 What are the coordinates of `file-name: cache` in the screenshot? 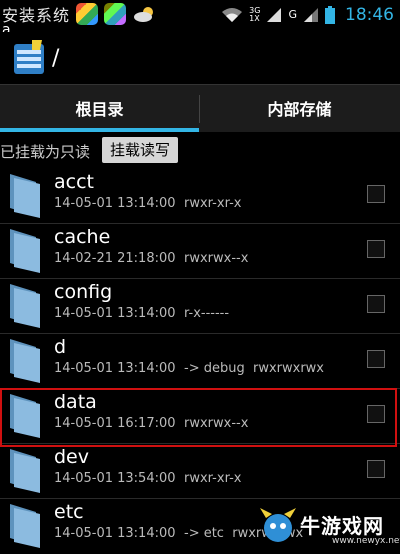 It's located at (82, 237).